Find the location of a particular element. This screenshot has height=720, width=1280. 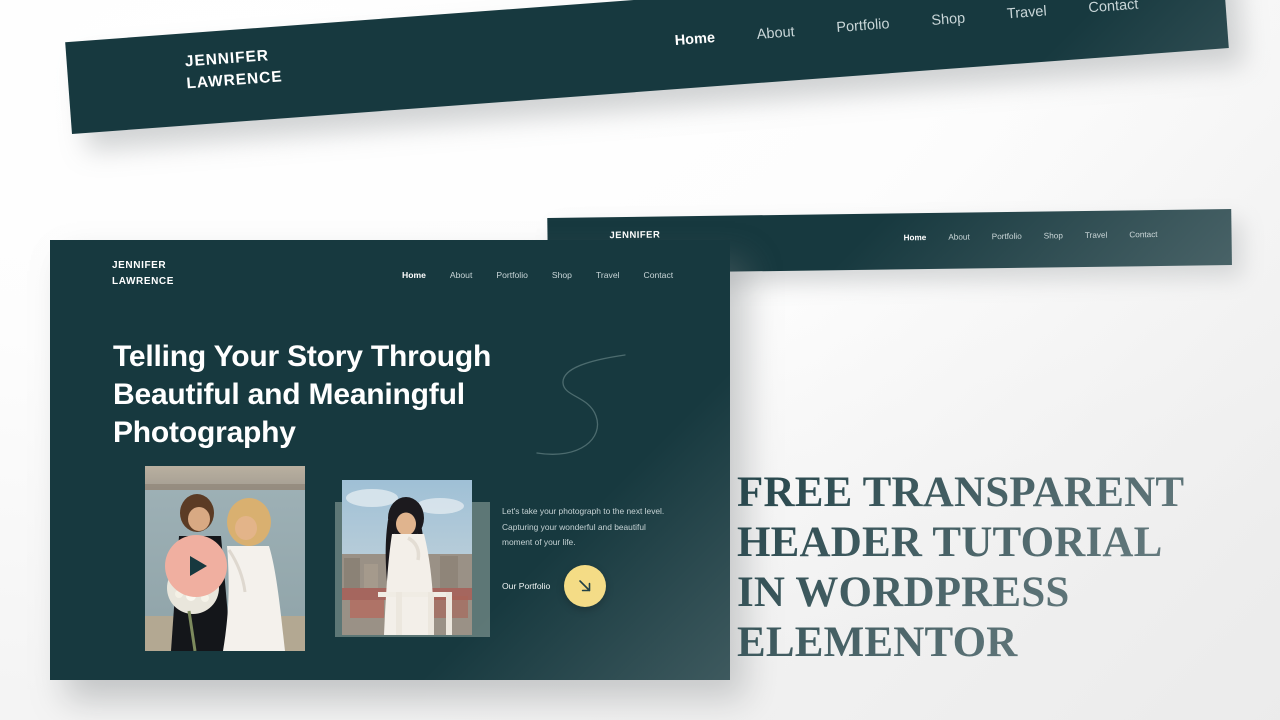

overlay-title-line-3: IN WORDPRESS is located at coordinates (903, 592).